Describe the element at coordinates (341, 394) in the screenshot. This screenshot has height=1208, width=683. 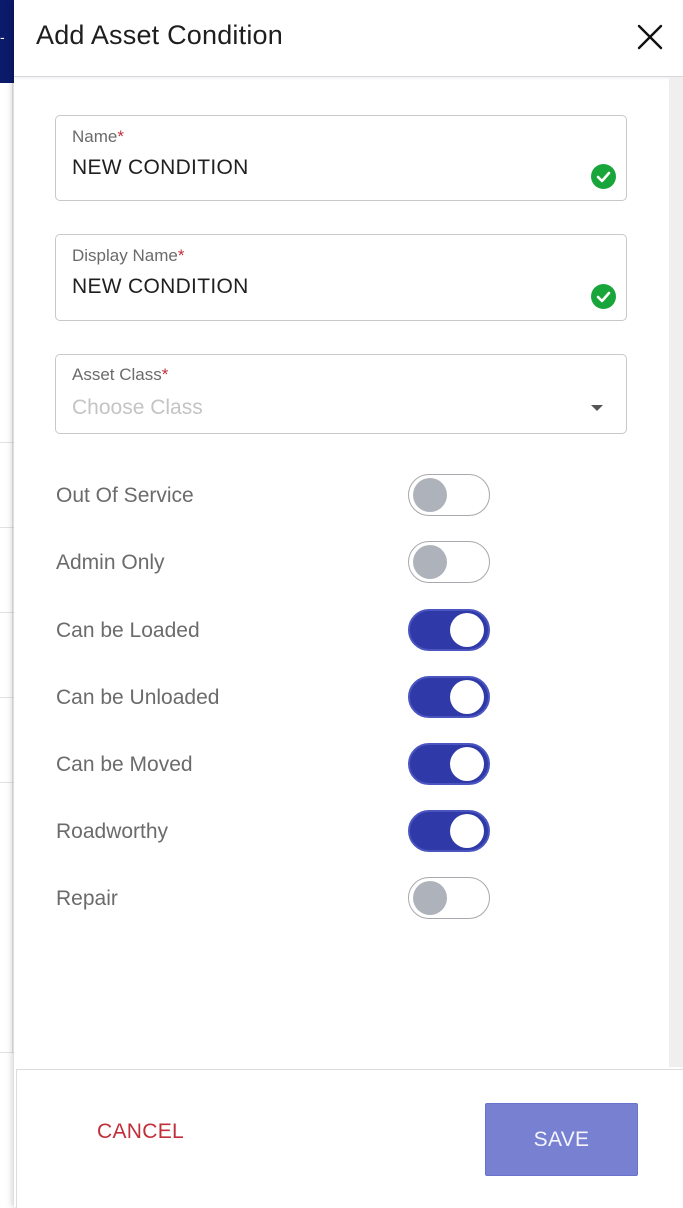
I see `asset-class-select: Asset Class* Choose Class` at that location.